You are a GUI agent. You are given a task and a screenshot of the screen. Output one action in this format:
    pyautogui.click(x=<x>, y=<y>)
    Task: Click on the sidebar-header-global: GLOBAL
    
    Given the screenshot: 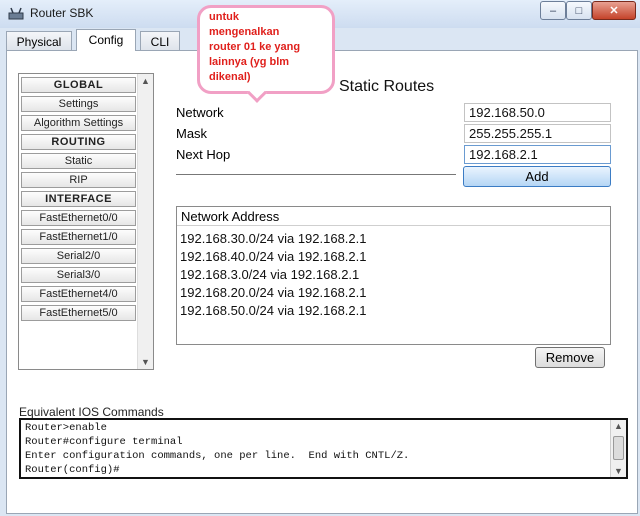 What is the action you would take?
    pyautogui.click(x=78, y=85)
    